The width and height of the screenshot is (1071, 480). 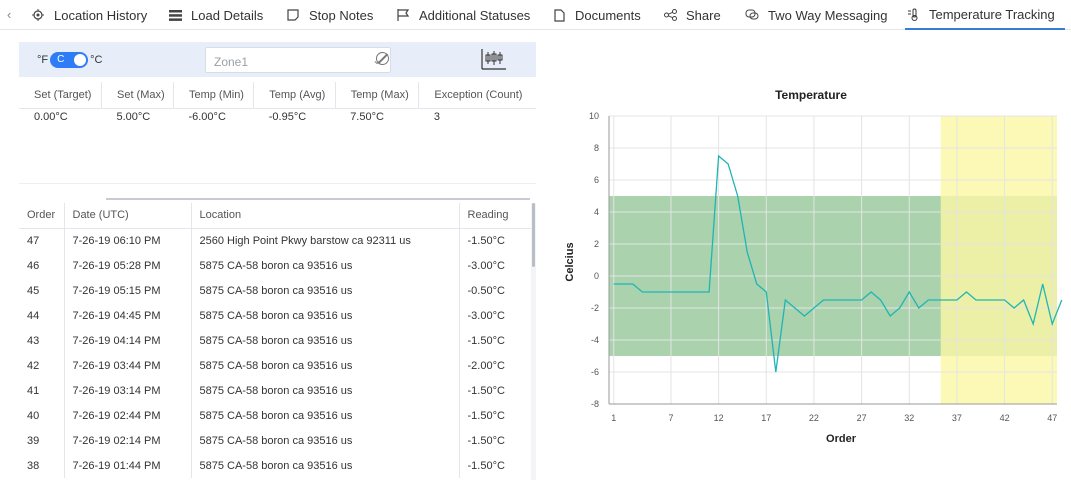 I want to click on zone-select: Zone1 ⌄, so click(x=298, y=60).